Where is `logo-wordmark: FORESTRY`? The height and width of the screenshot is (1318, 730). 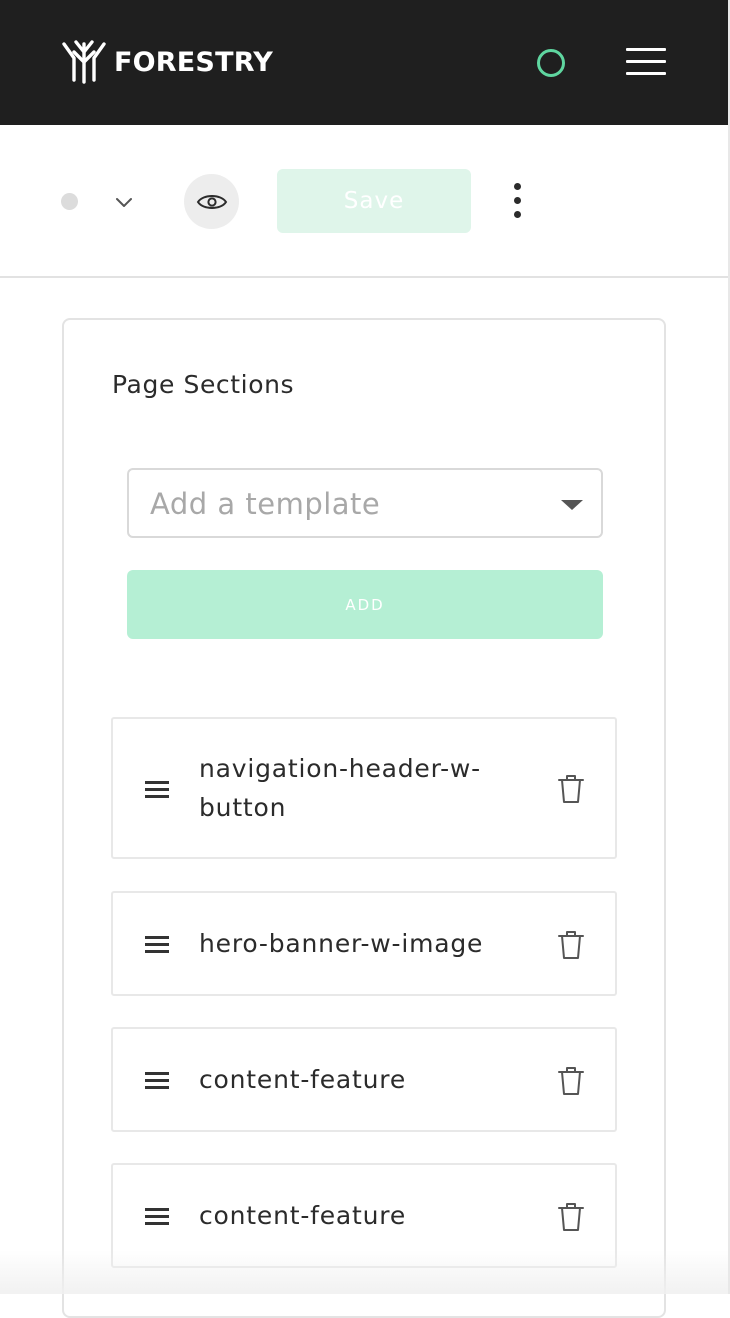
logo-wordmark: FORESTRY is located at coordinates (193, 62).